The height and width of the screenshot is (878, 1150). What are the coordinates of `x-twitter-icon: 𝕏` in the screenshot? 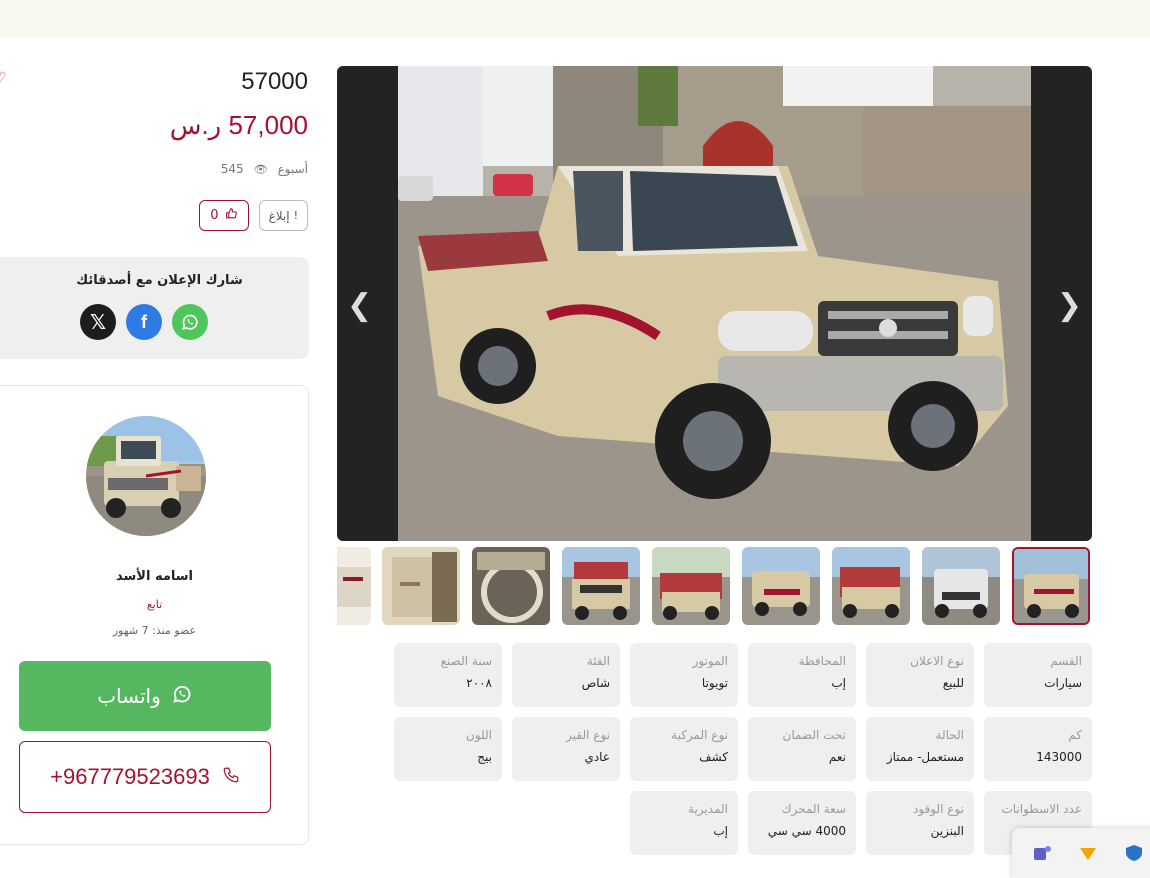 It's located at (98, 322).